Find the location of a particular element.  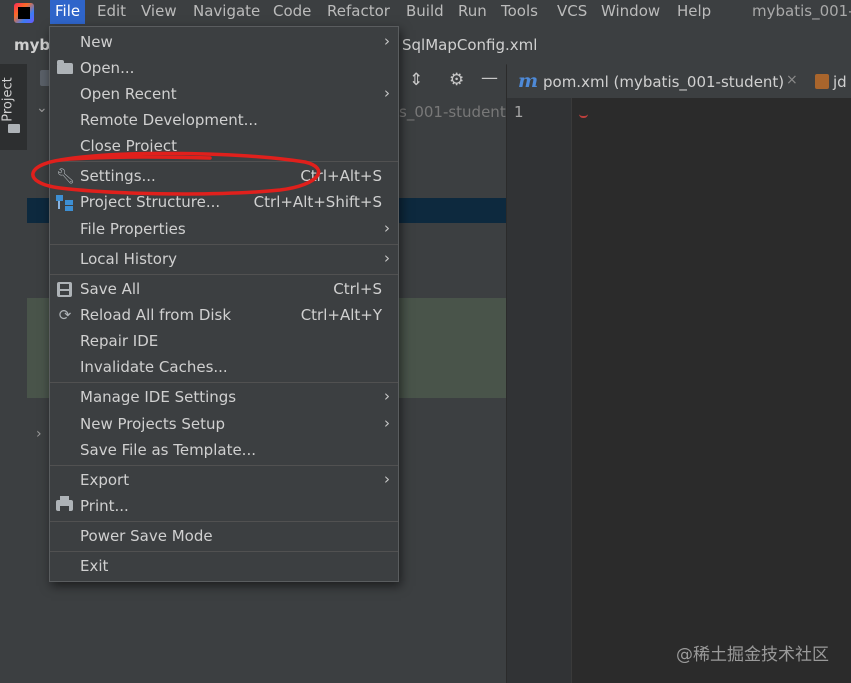

menu-item-project-structure: Project Structure... Ctrl+Alt+Shift+S is located at coordinates (224, 203).